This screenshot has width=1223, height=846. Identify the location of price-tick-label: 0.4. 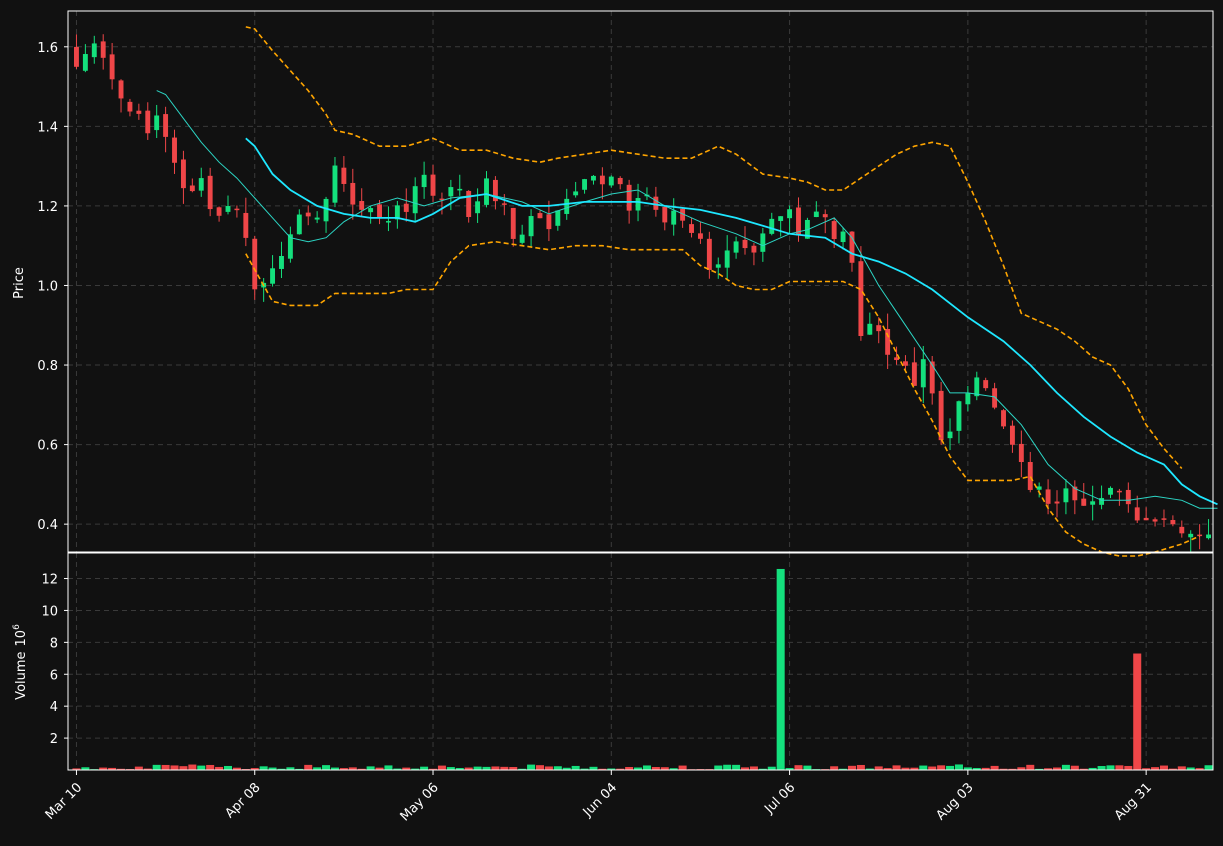
(47, 525).